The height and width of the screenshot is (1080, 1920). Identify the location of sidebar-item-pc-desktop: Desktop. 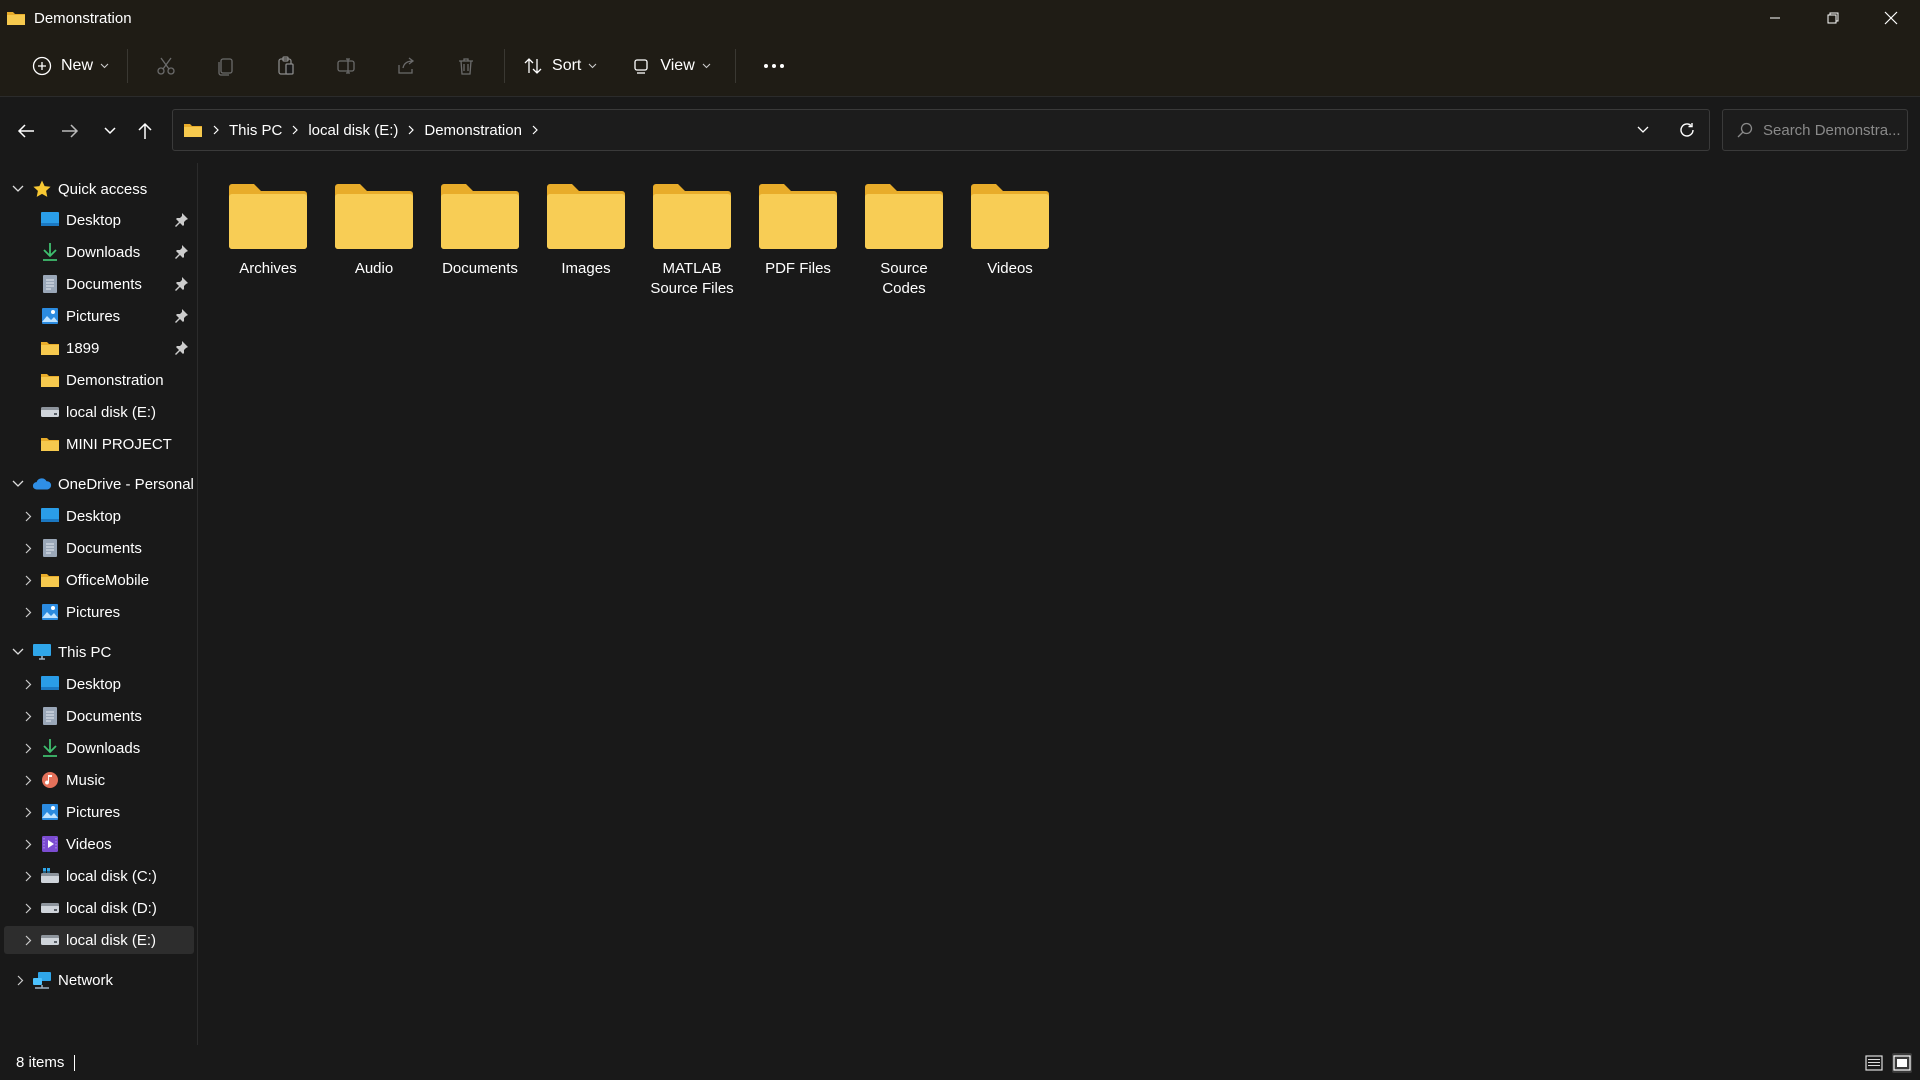
(99, 684).